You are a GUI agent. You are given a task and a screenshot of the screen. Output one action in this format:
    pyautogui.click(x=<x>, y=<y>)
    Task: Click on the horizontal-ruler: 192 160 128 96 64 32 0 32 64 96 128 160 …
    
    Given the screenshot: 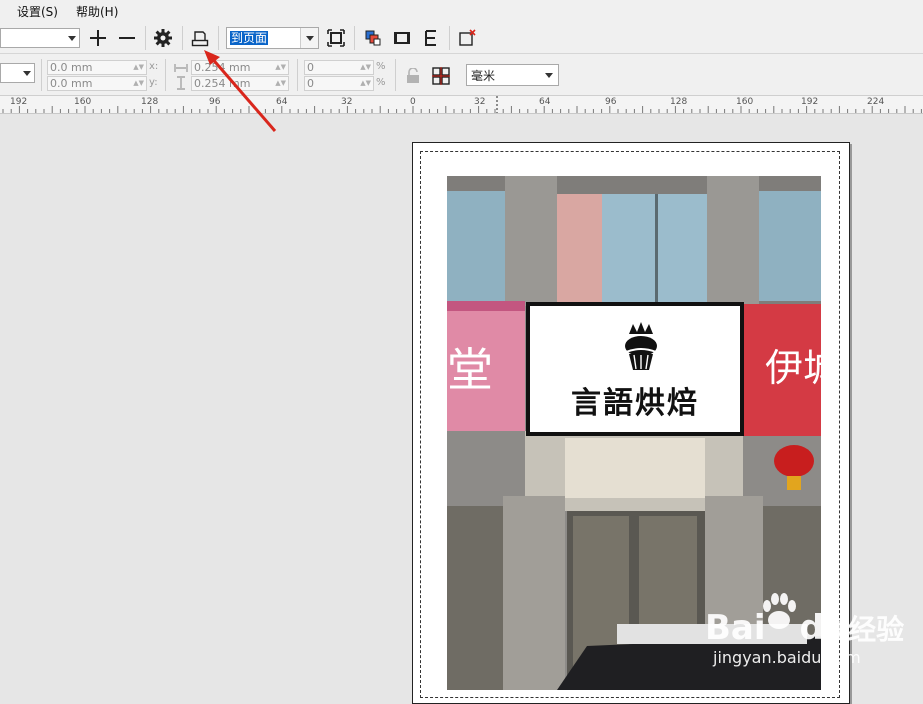 What is the action you would take?
    pyautogui.click(x=461, y=105)
    